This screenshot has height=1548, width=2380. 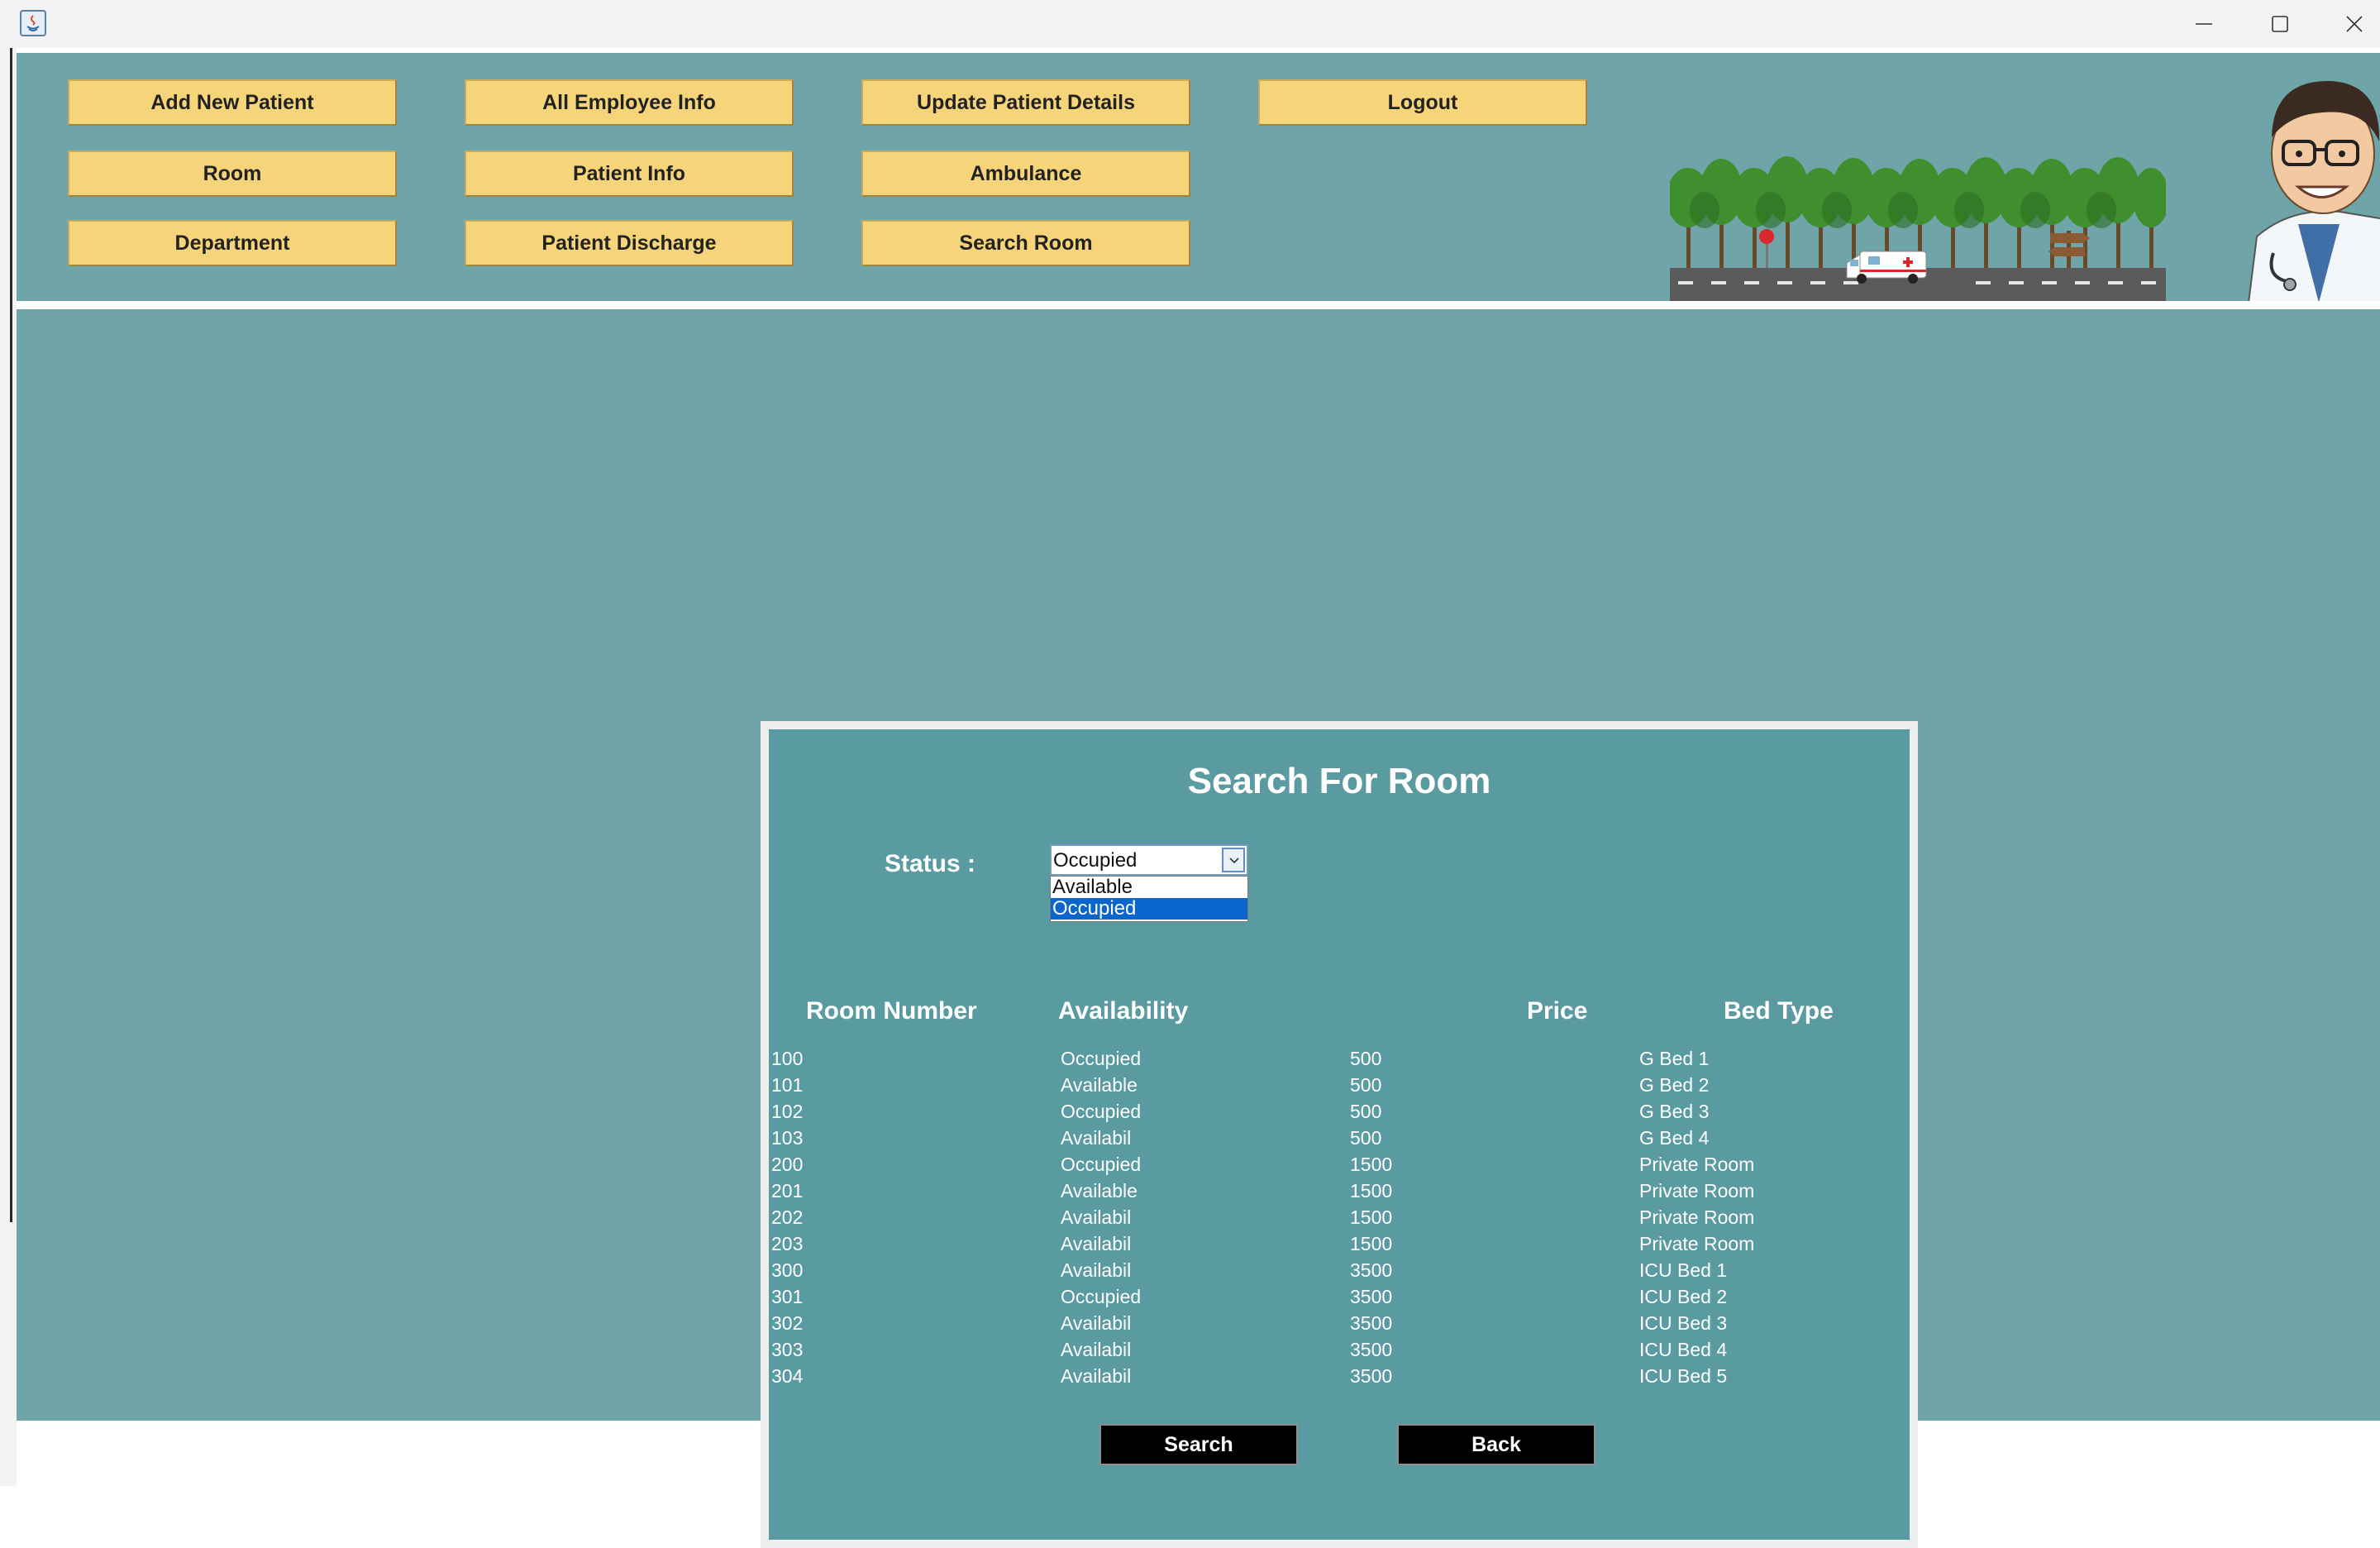 What do you see at coordinates (1190, 24) in the screenshot?
I see `title-bar` at bounding box center [1190, 24].